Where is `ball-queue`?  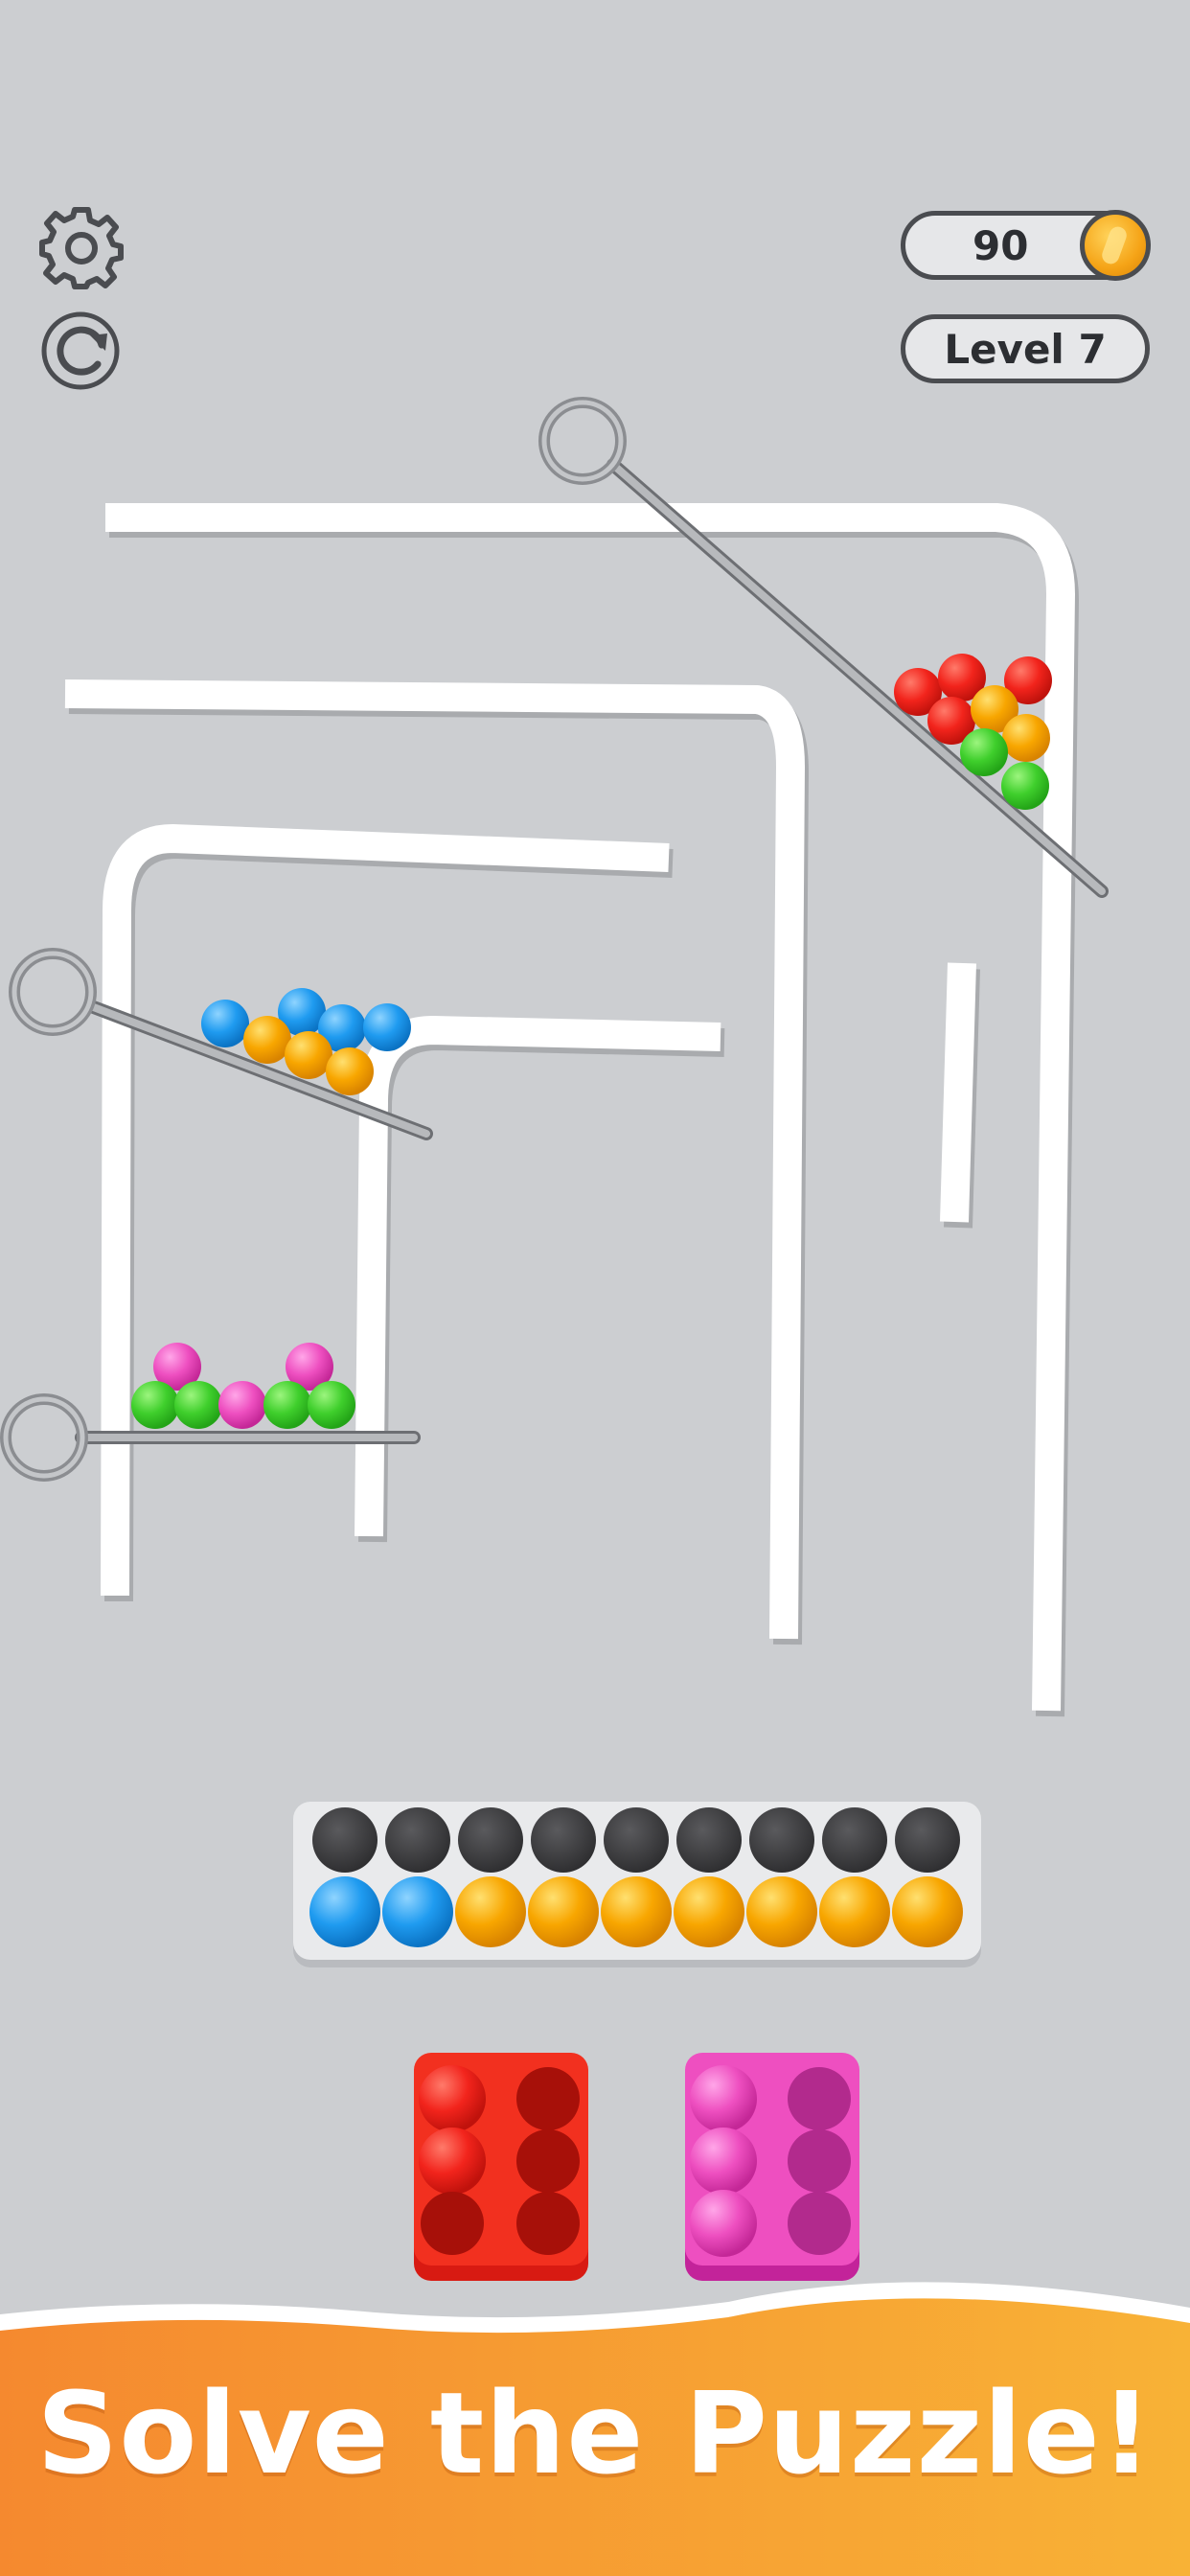 ball-queue is located at coordinates (636, 1877).